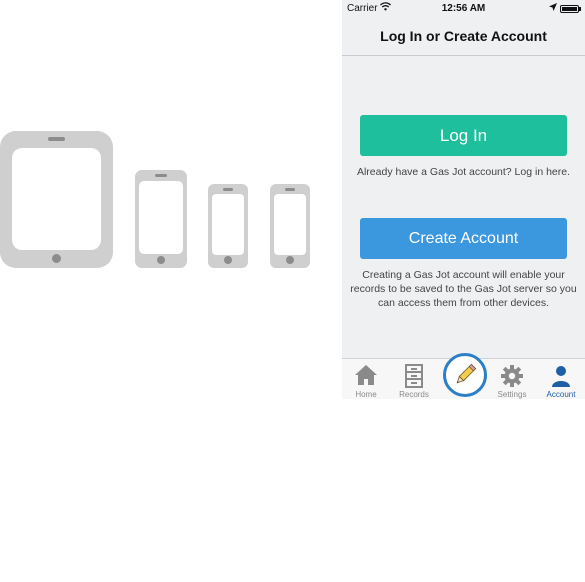  Describe the element at coordinates (569, 9) in the screenshot. I see `battery-icon` at that location.